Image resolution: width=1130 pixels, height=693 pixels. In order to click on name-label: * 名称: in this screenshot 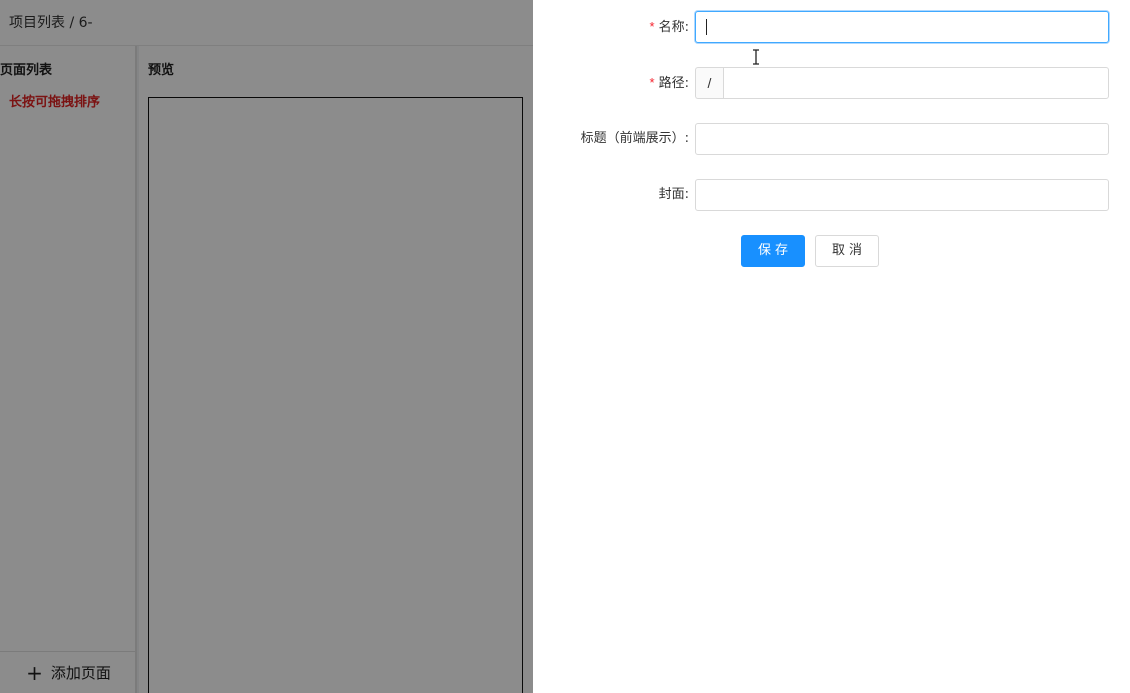, I will do `click(669, 27)`.